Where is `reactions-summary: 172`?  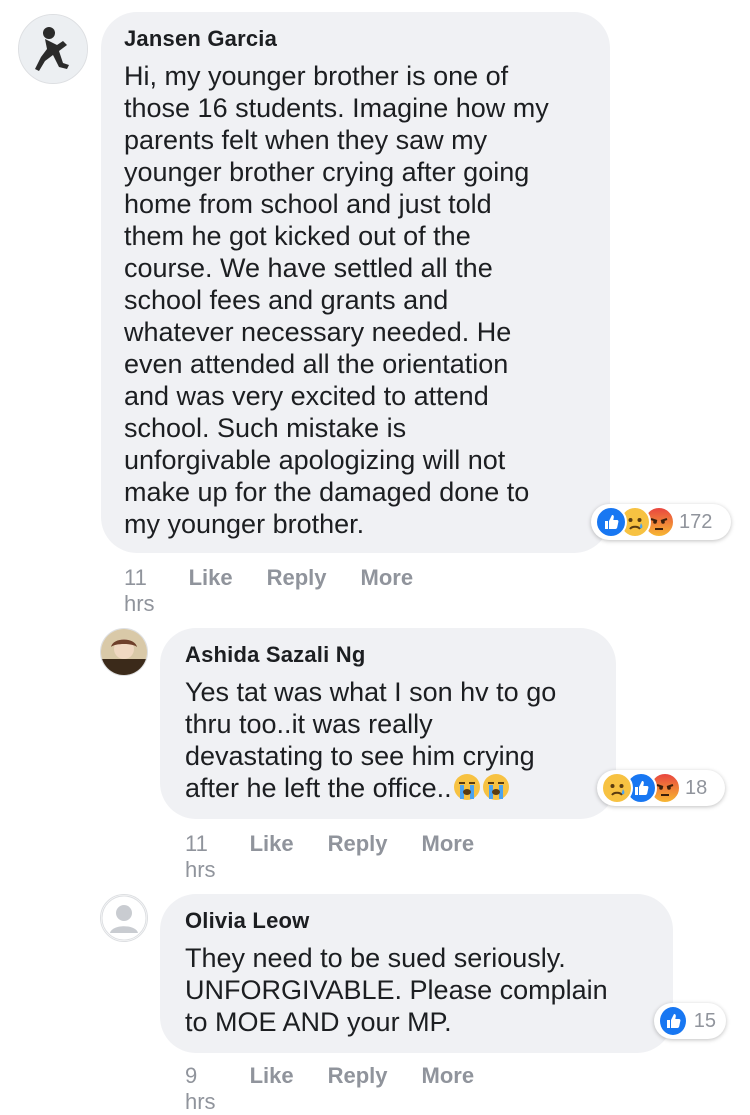
reactions-summary: 172 is located at coordinates (661, 522).